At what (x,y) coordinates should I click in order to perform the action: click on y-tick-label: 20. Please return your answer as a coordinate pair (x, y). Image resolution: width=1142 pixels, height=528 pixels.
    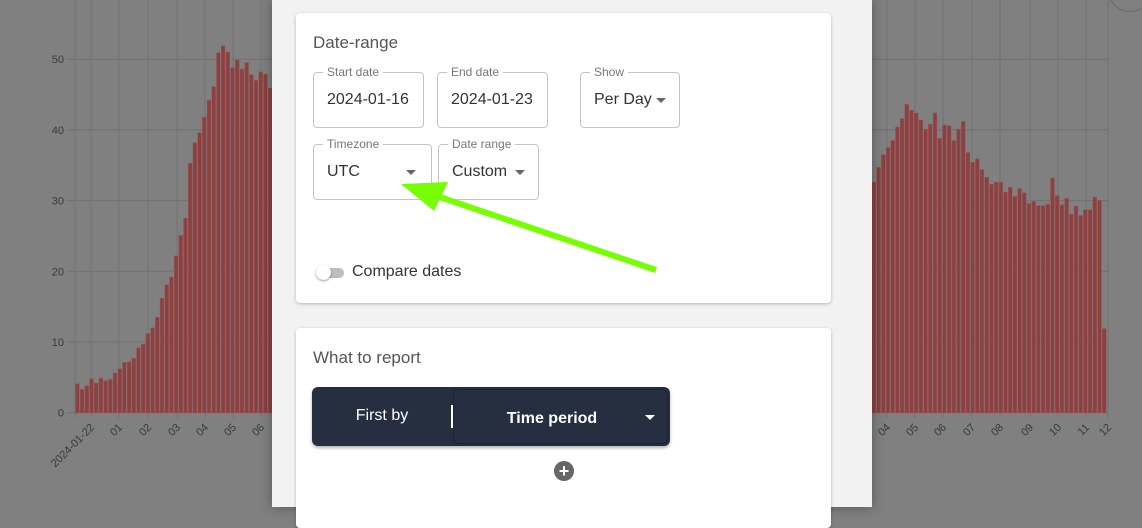
    Looking at the image, I should click on (58, 272).